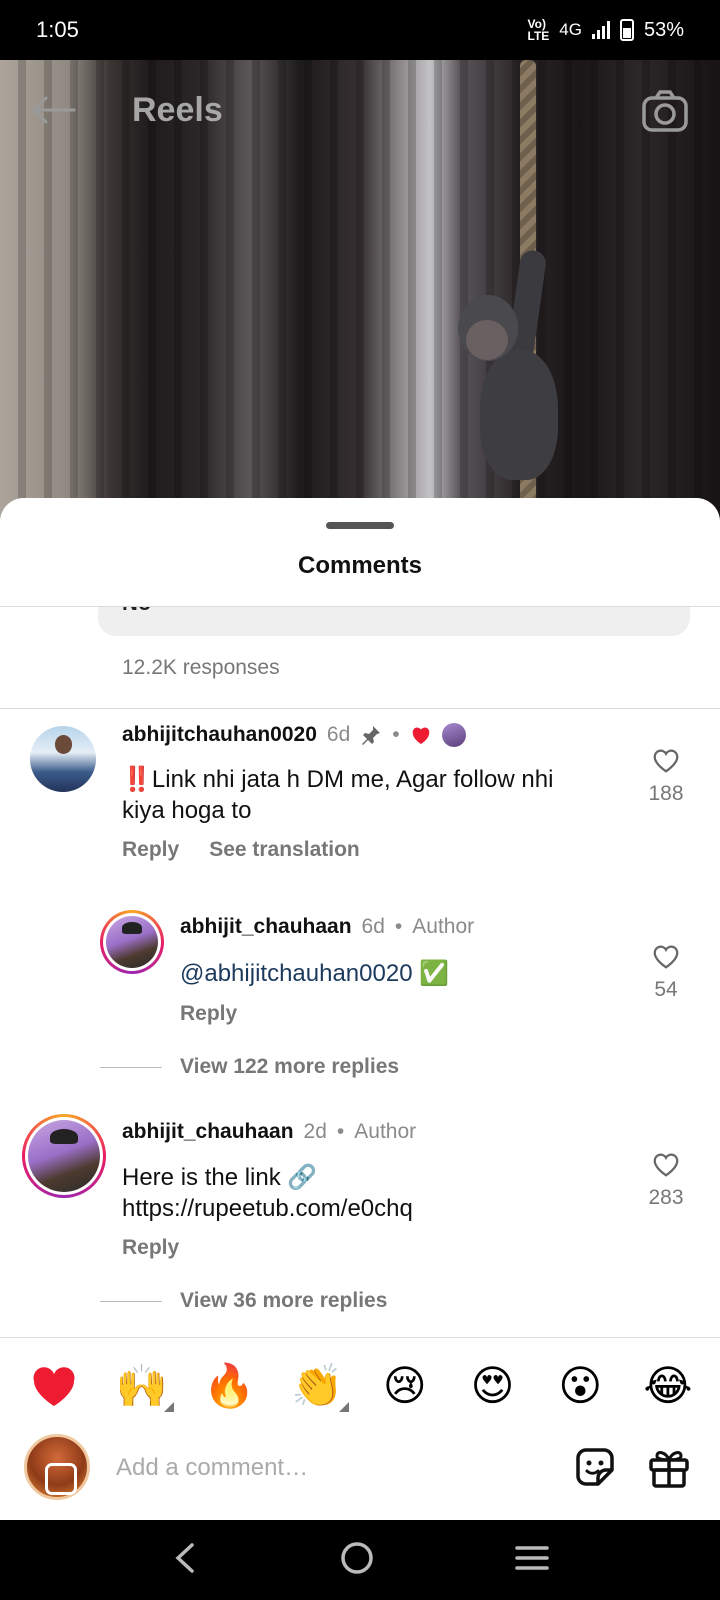 This screenshot has height=1600, width=720. I want to click on camera-icon, so click(665, 113).